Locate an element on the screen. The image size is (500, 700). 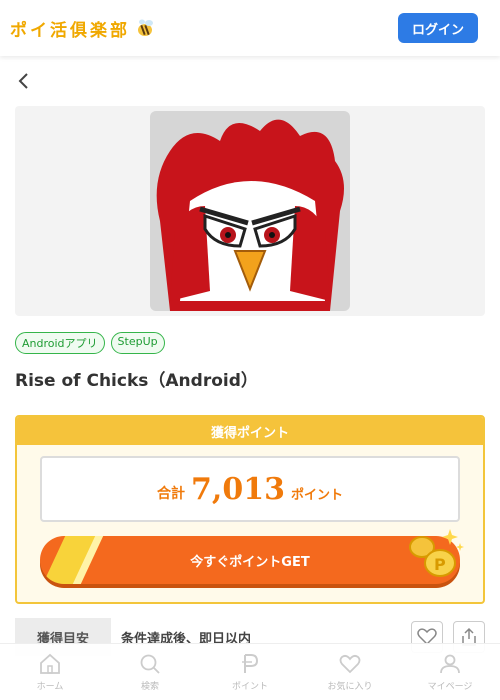
app-tags: Androidアプリ StepUp is located at coordinates (90, 343).